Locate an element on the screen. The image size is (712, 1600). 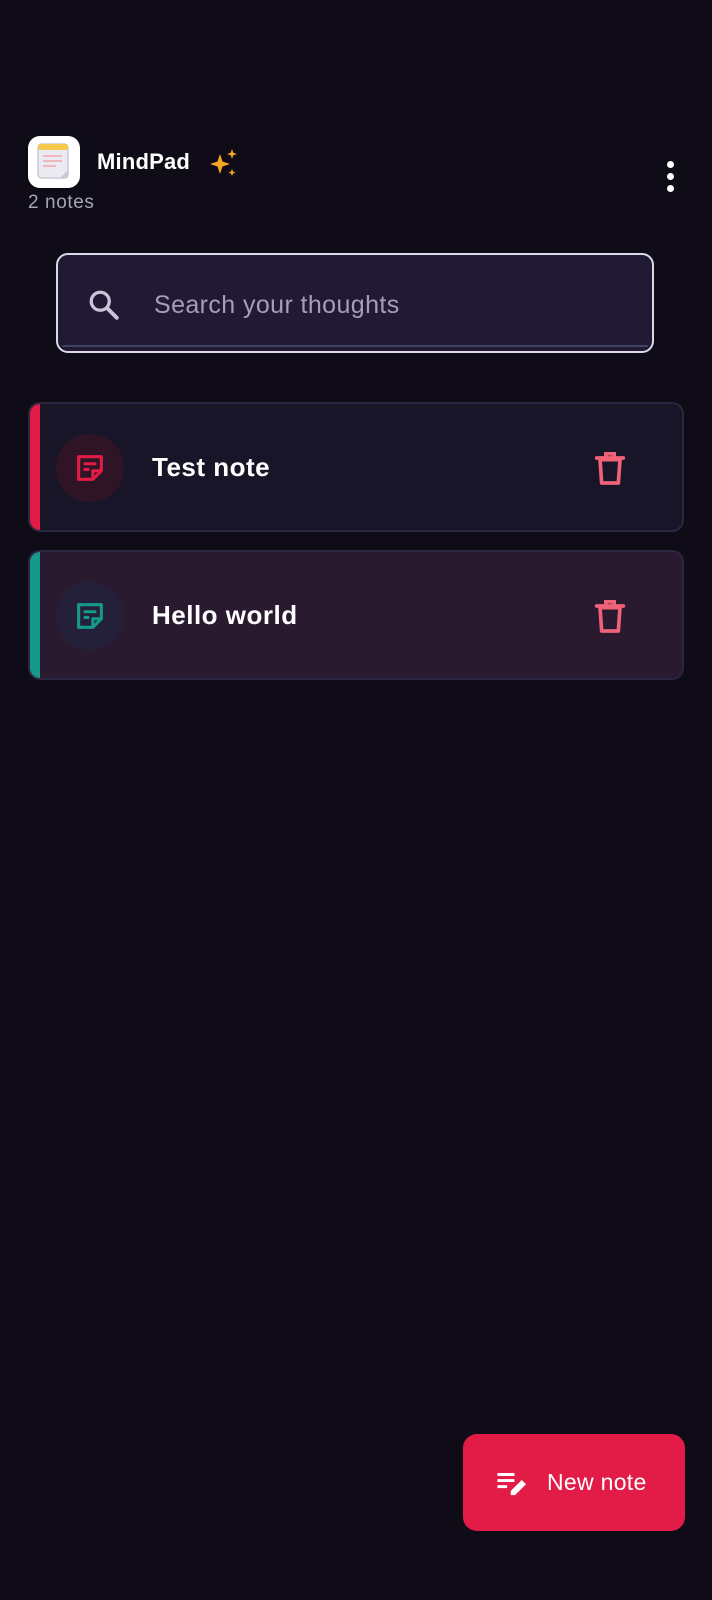
sparkle-icon is located at coordinates (223, 162).